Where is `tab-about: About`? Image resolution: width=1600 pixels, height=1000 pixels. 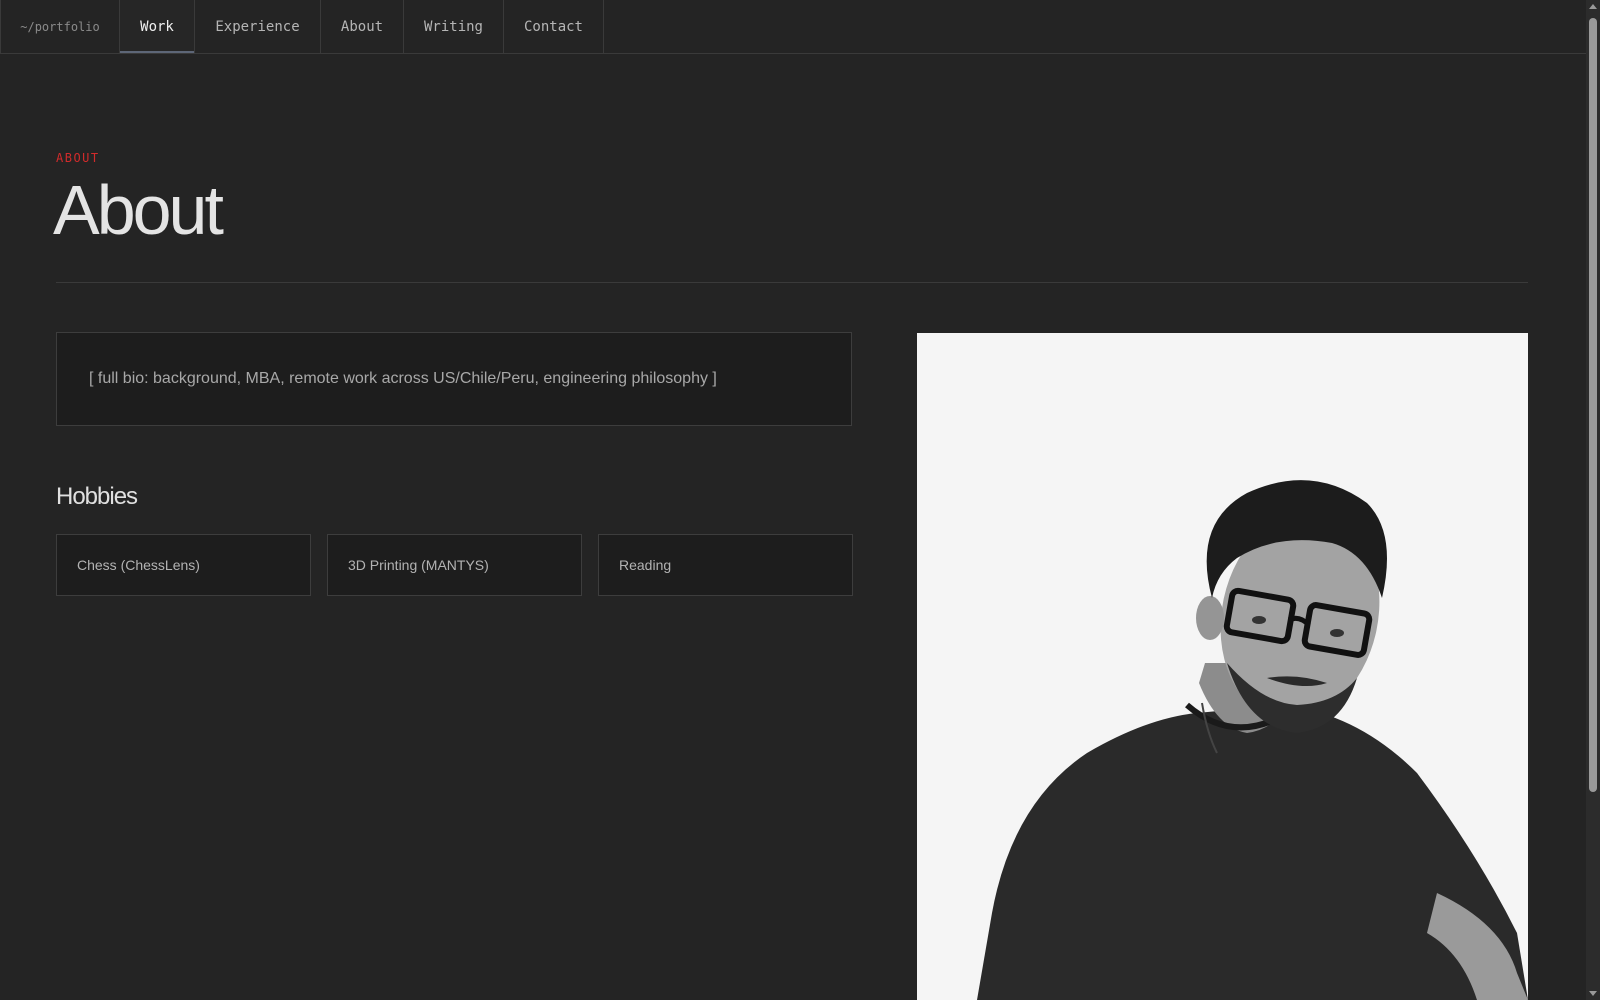
tab-about: About is located at coordinates (362, 26).